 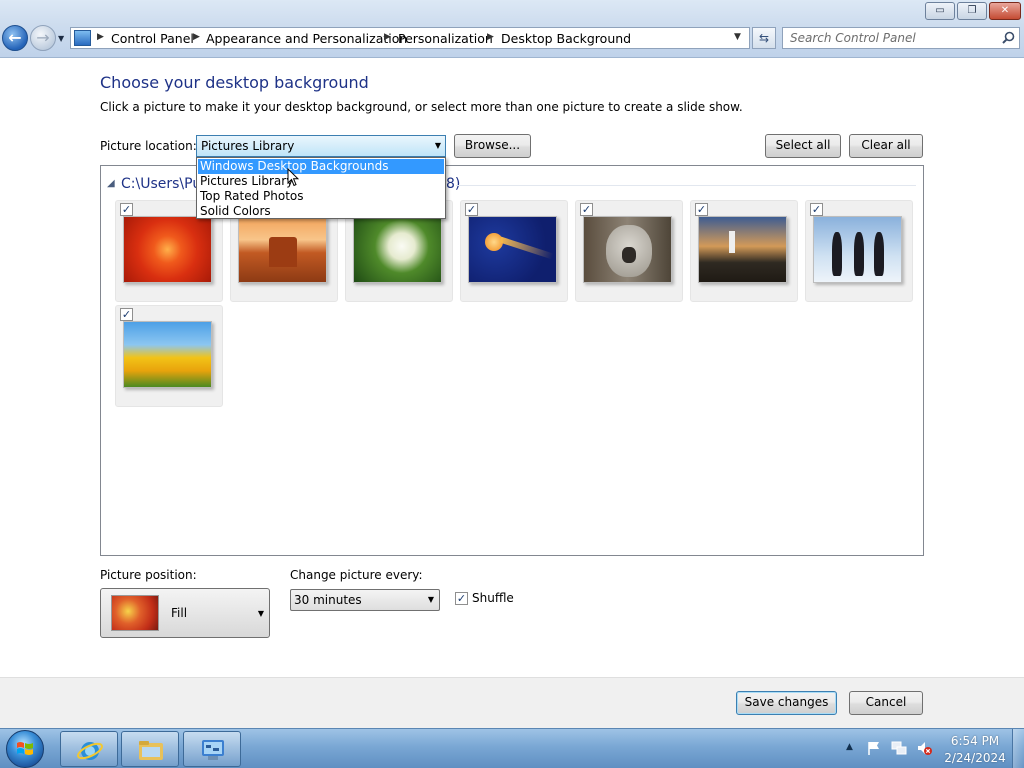 I want to click on picture-tile-tulips: ✓, so click(x=169, y=356).